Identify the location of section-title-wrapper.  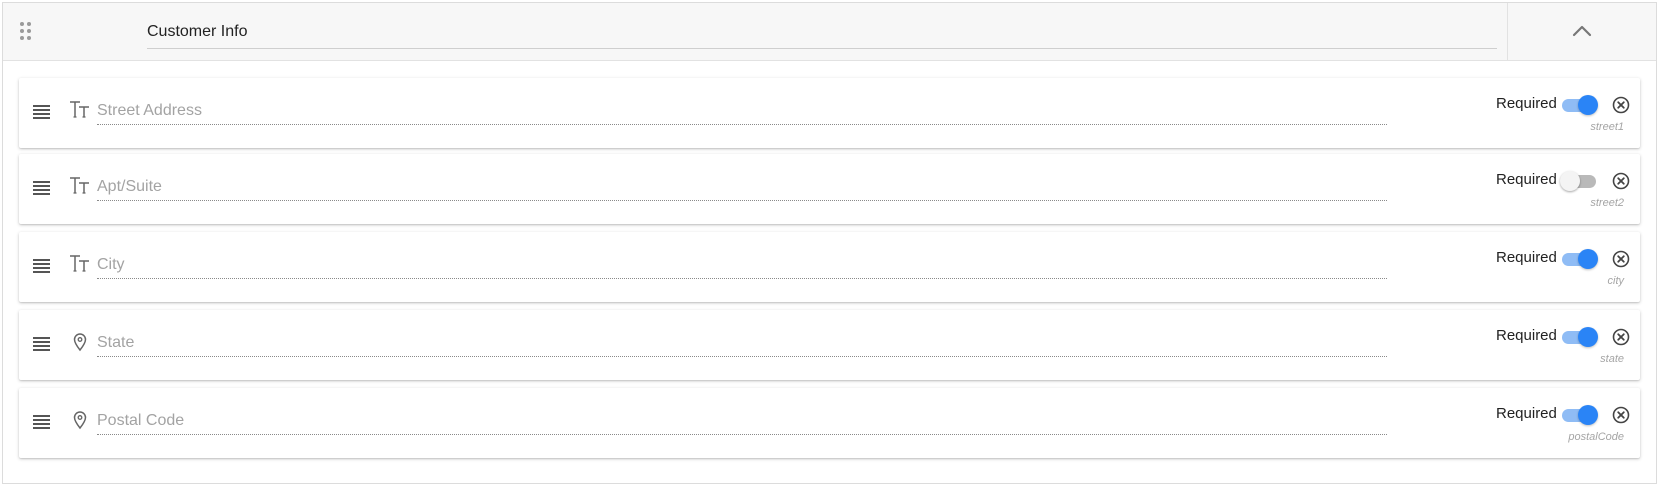
(822, 32).